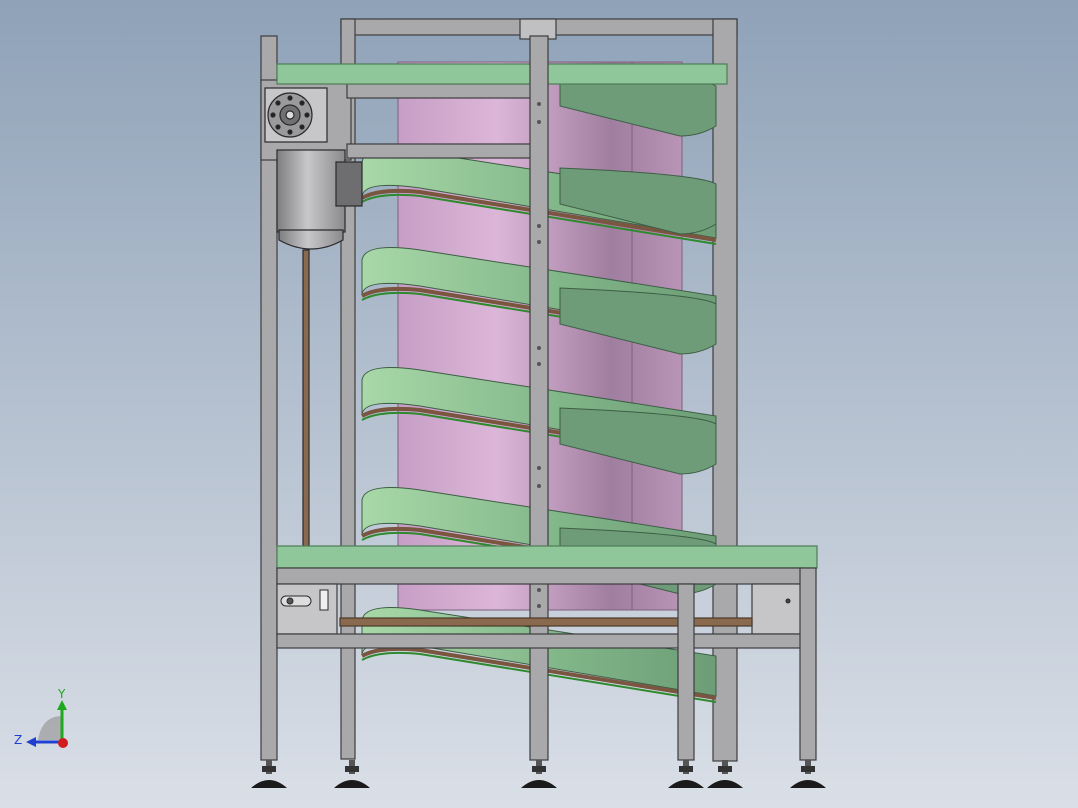 This screenshot has width=1078, height=808. What do you see at coordinates (306, 408) in the screenshot?
I see `drive-chain` at bounding box center [306, 408].